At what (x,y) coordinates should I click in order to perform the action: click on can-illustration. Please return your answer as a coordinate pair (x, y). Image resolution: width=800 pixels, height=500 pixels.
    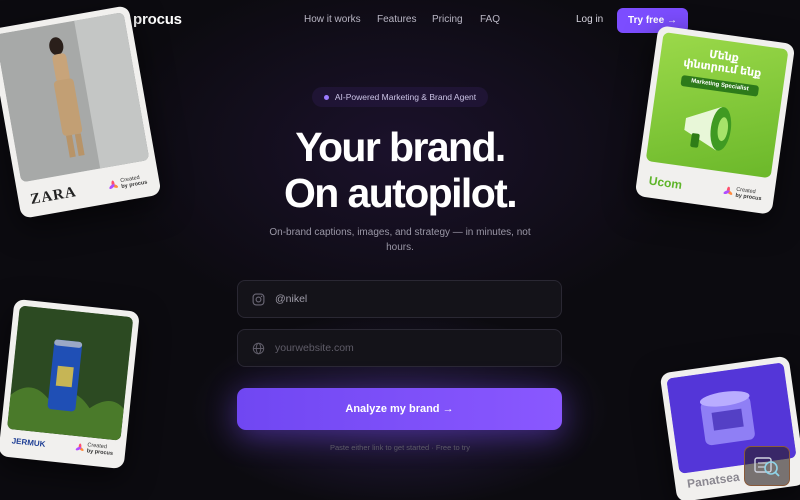
    Looking at the image, I should click on (70, 373).